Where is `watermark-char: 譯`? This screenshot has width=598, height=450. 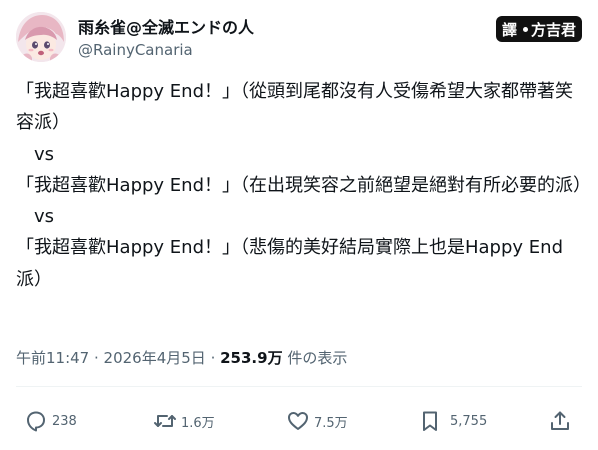
watermark-char: 譯 is located at coordinates (509, 29).